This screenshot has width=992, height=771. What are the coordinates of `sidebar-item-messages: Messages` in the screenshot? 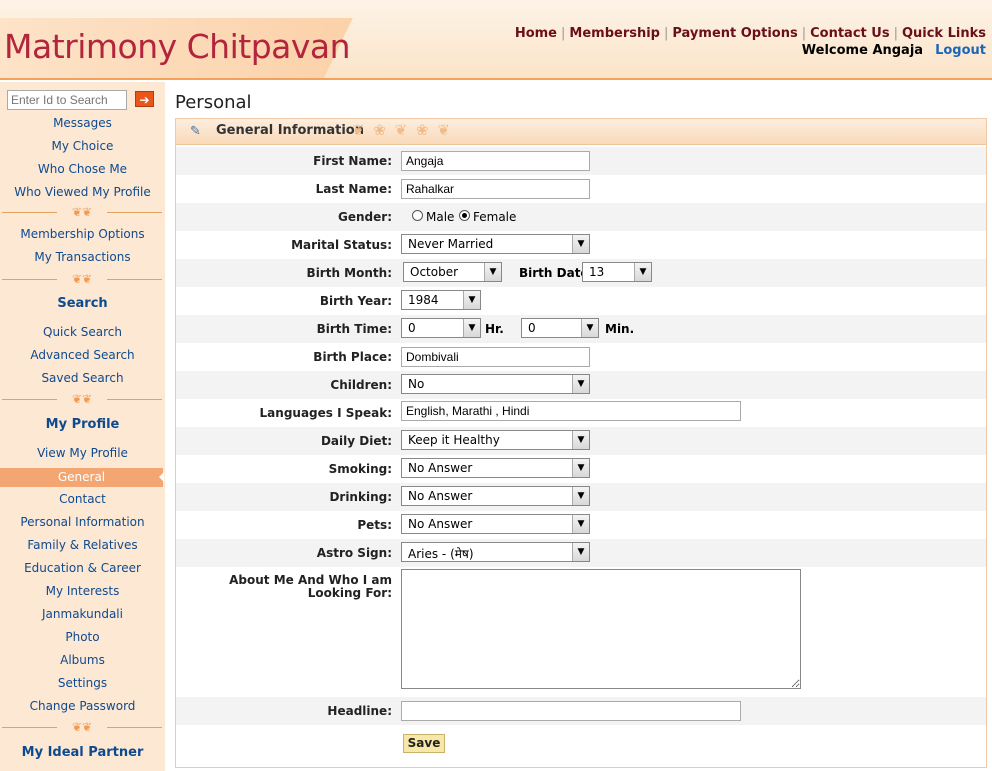 It's located at (82, 123).